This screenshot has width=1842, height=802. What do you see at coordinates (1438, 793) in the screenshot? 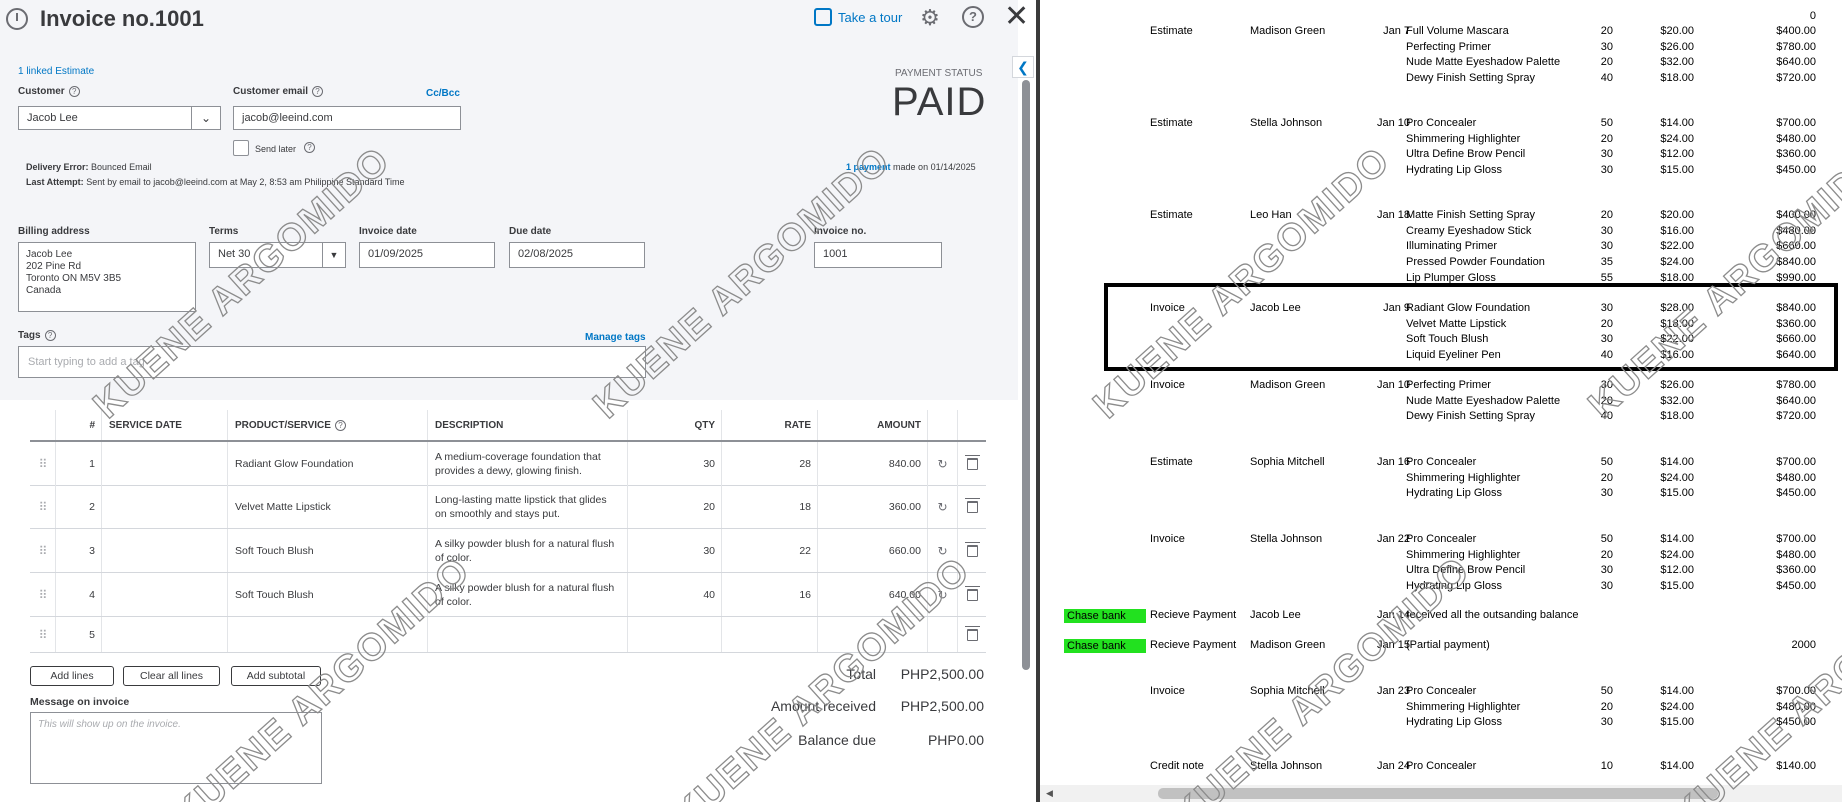
I see `scrollbar-thumb` at bounding box center [1438, 793].